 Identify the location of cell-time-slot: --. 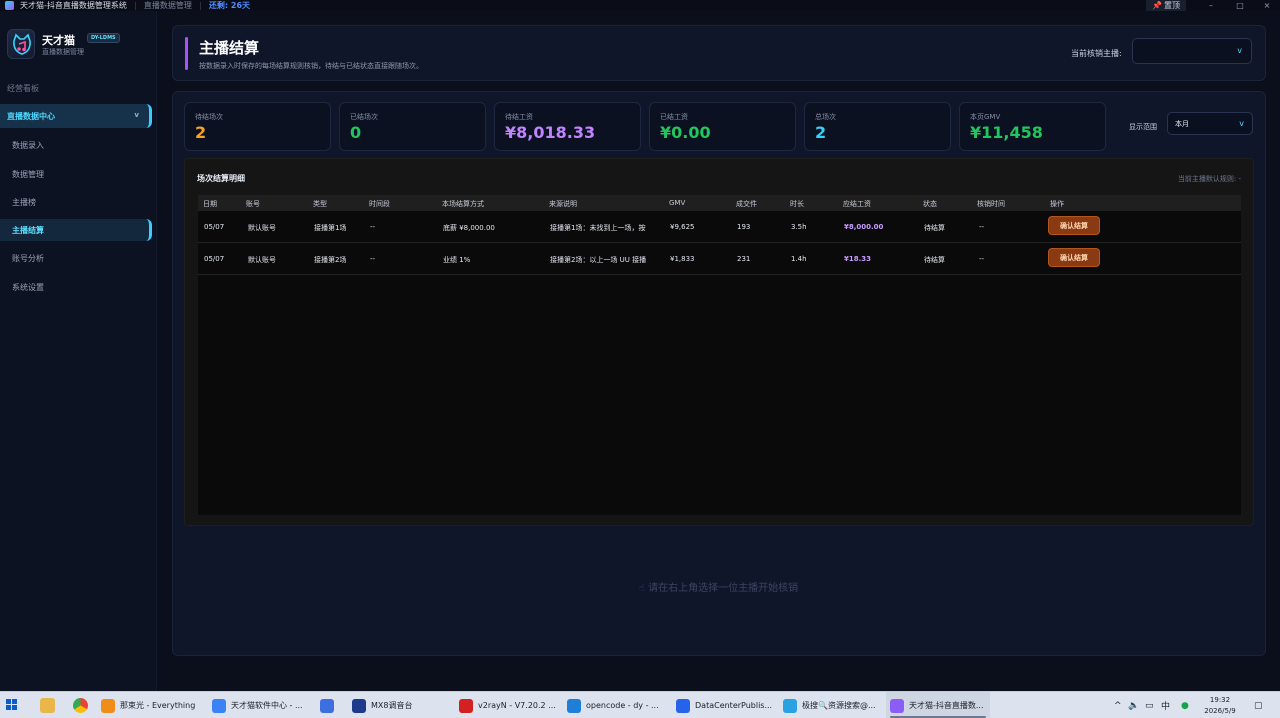
(373, 259).